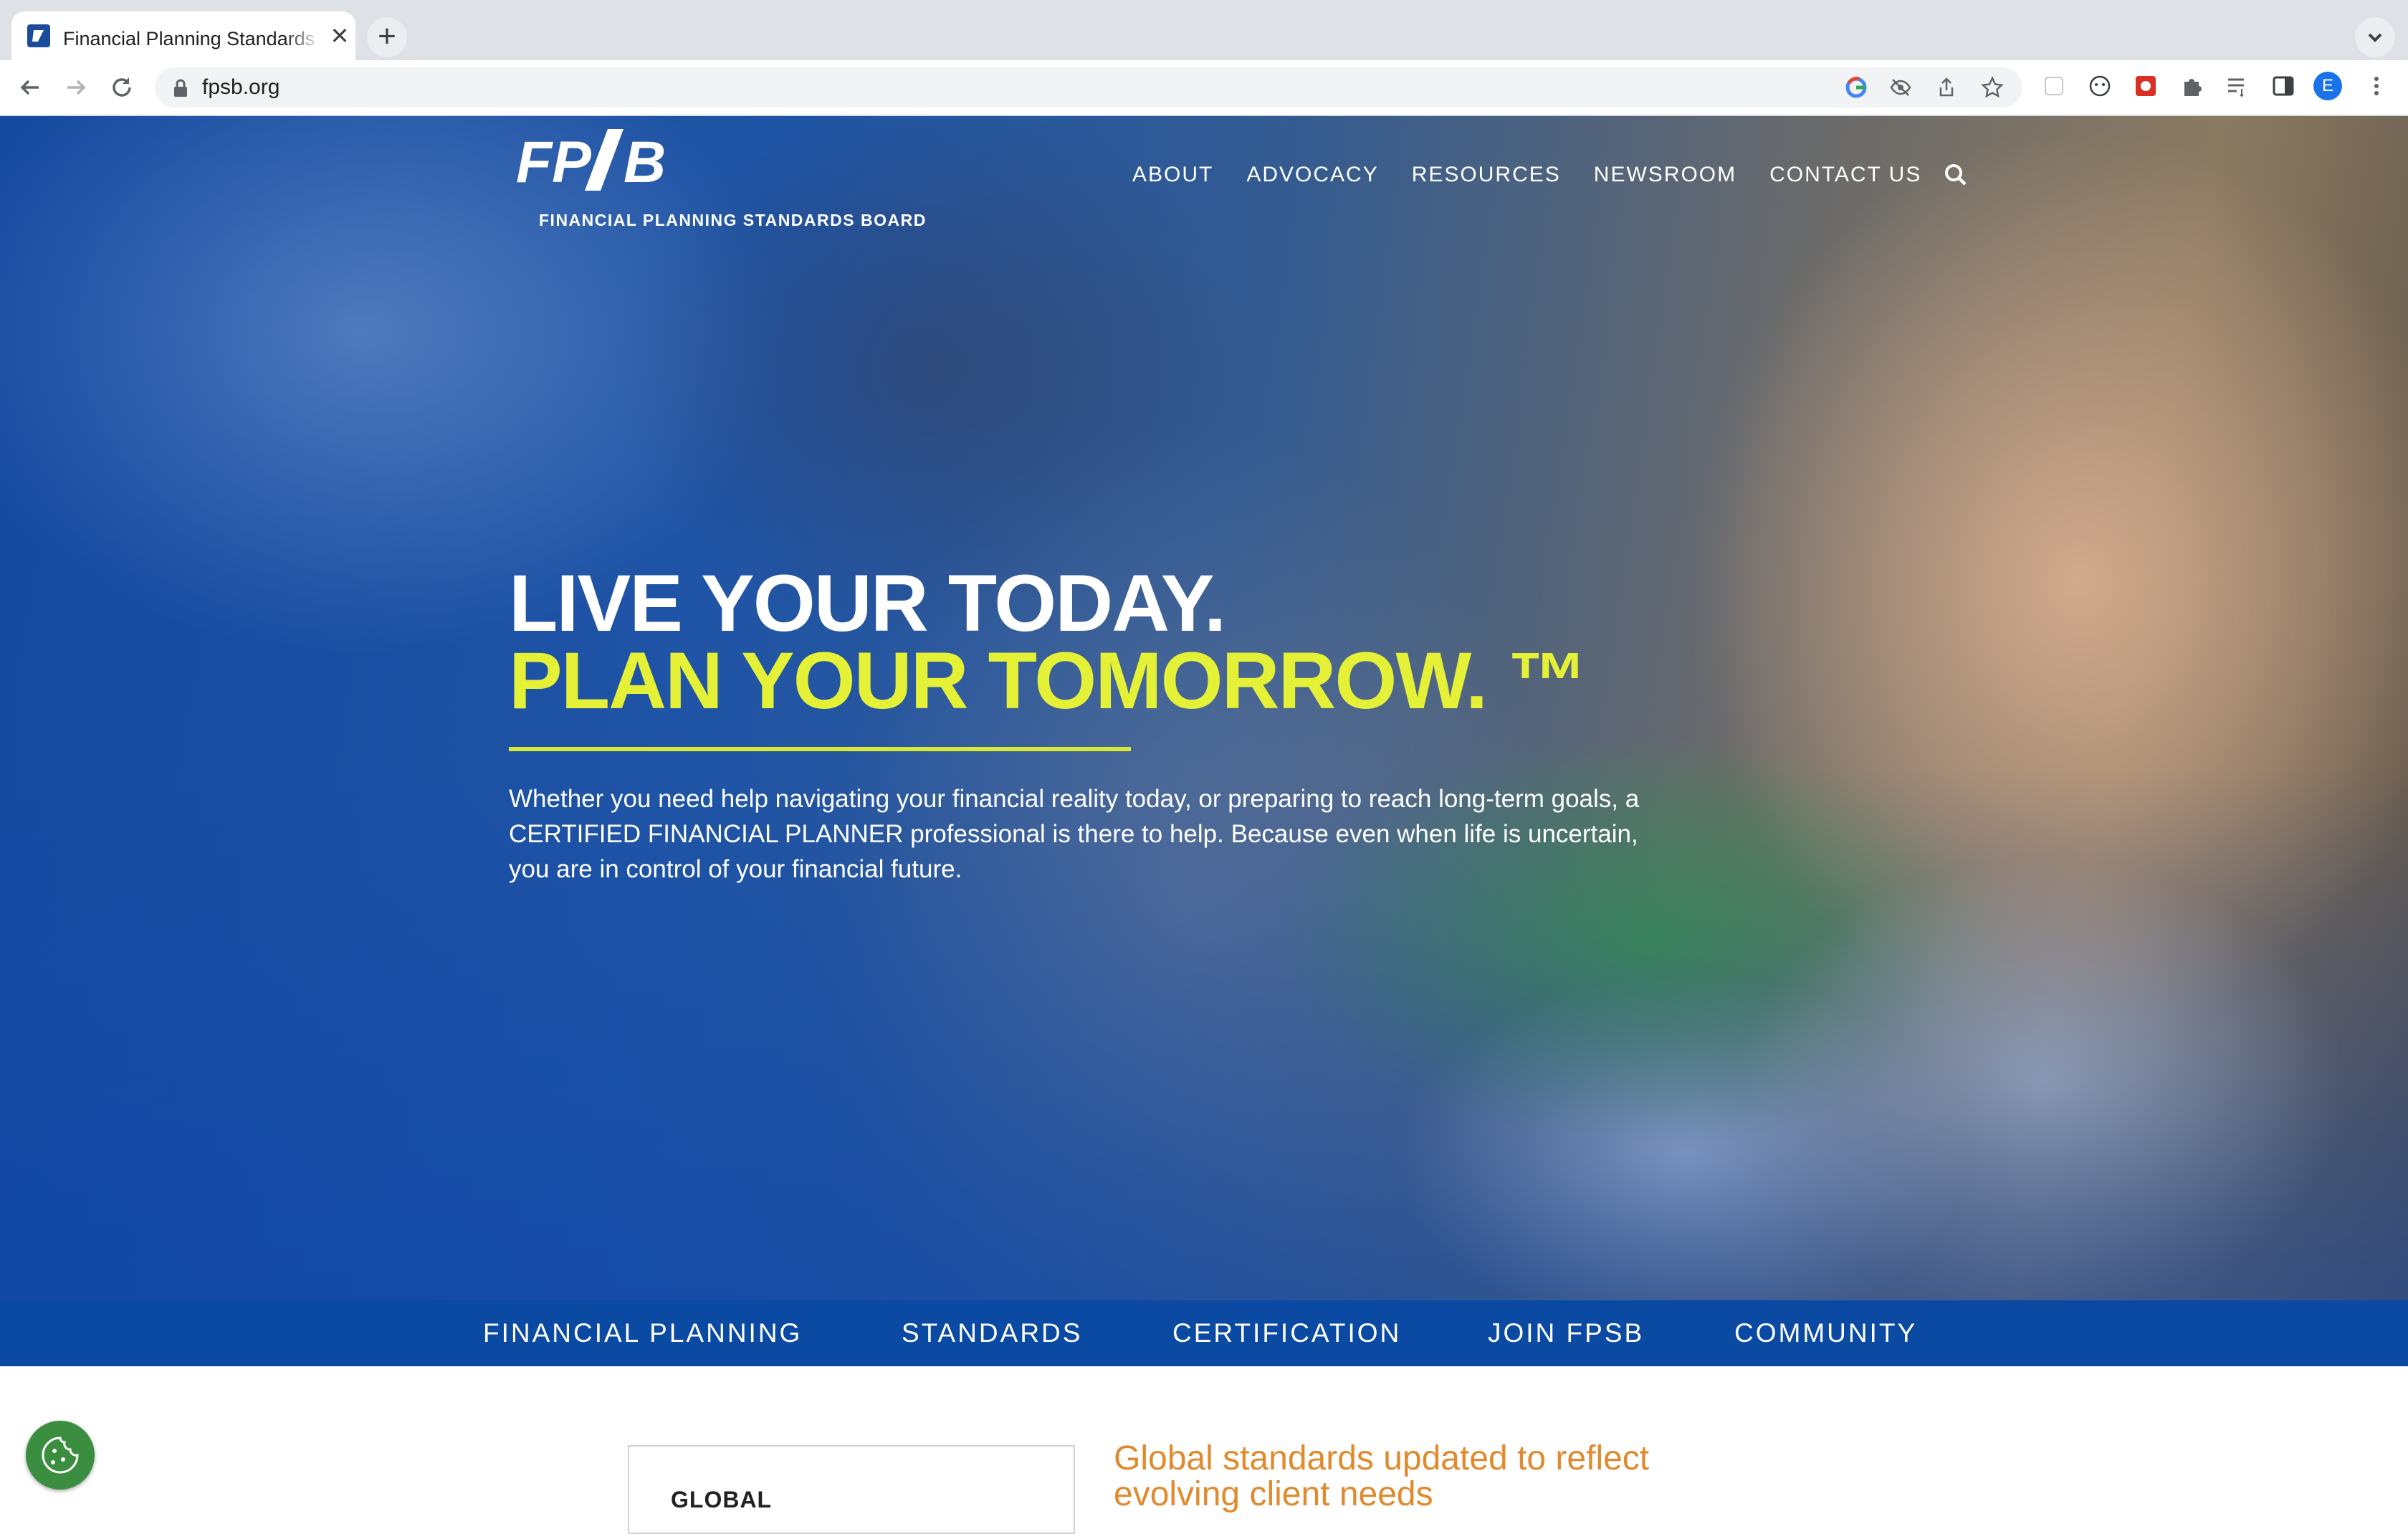  Describe the element at coordinates (733, 220) in the screenshot. I see `logo-subtitle: FINANCIAL PLANNING STANDARDS BOARD` at that location.